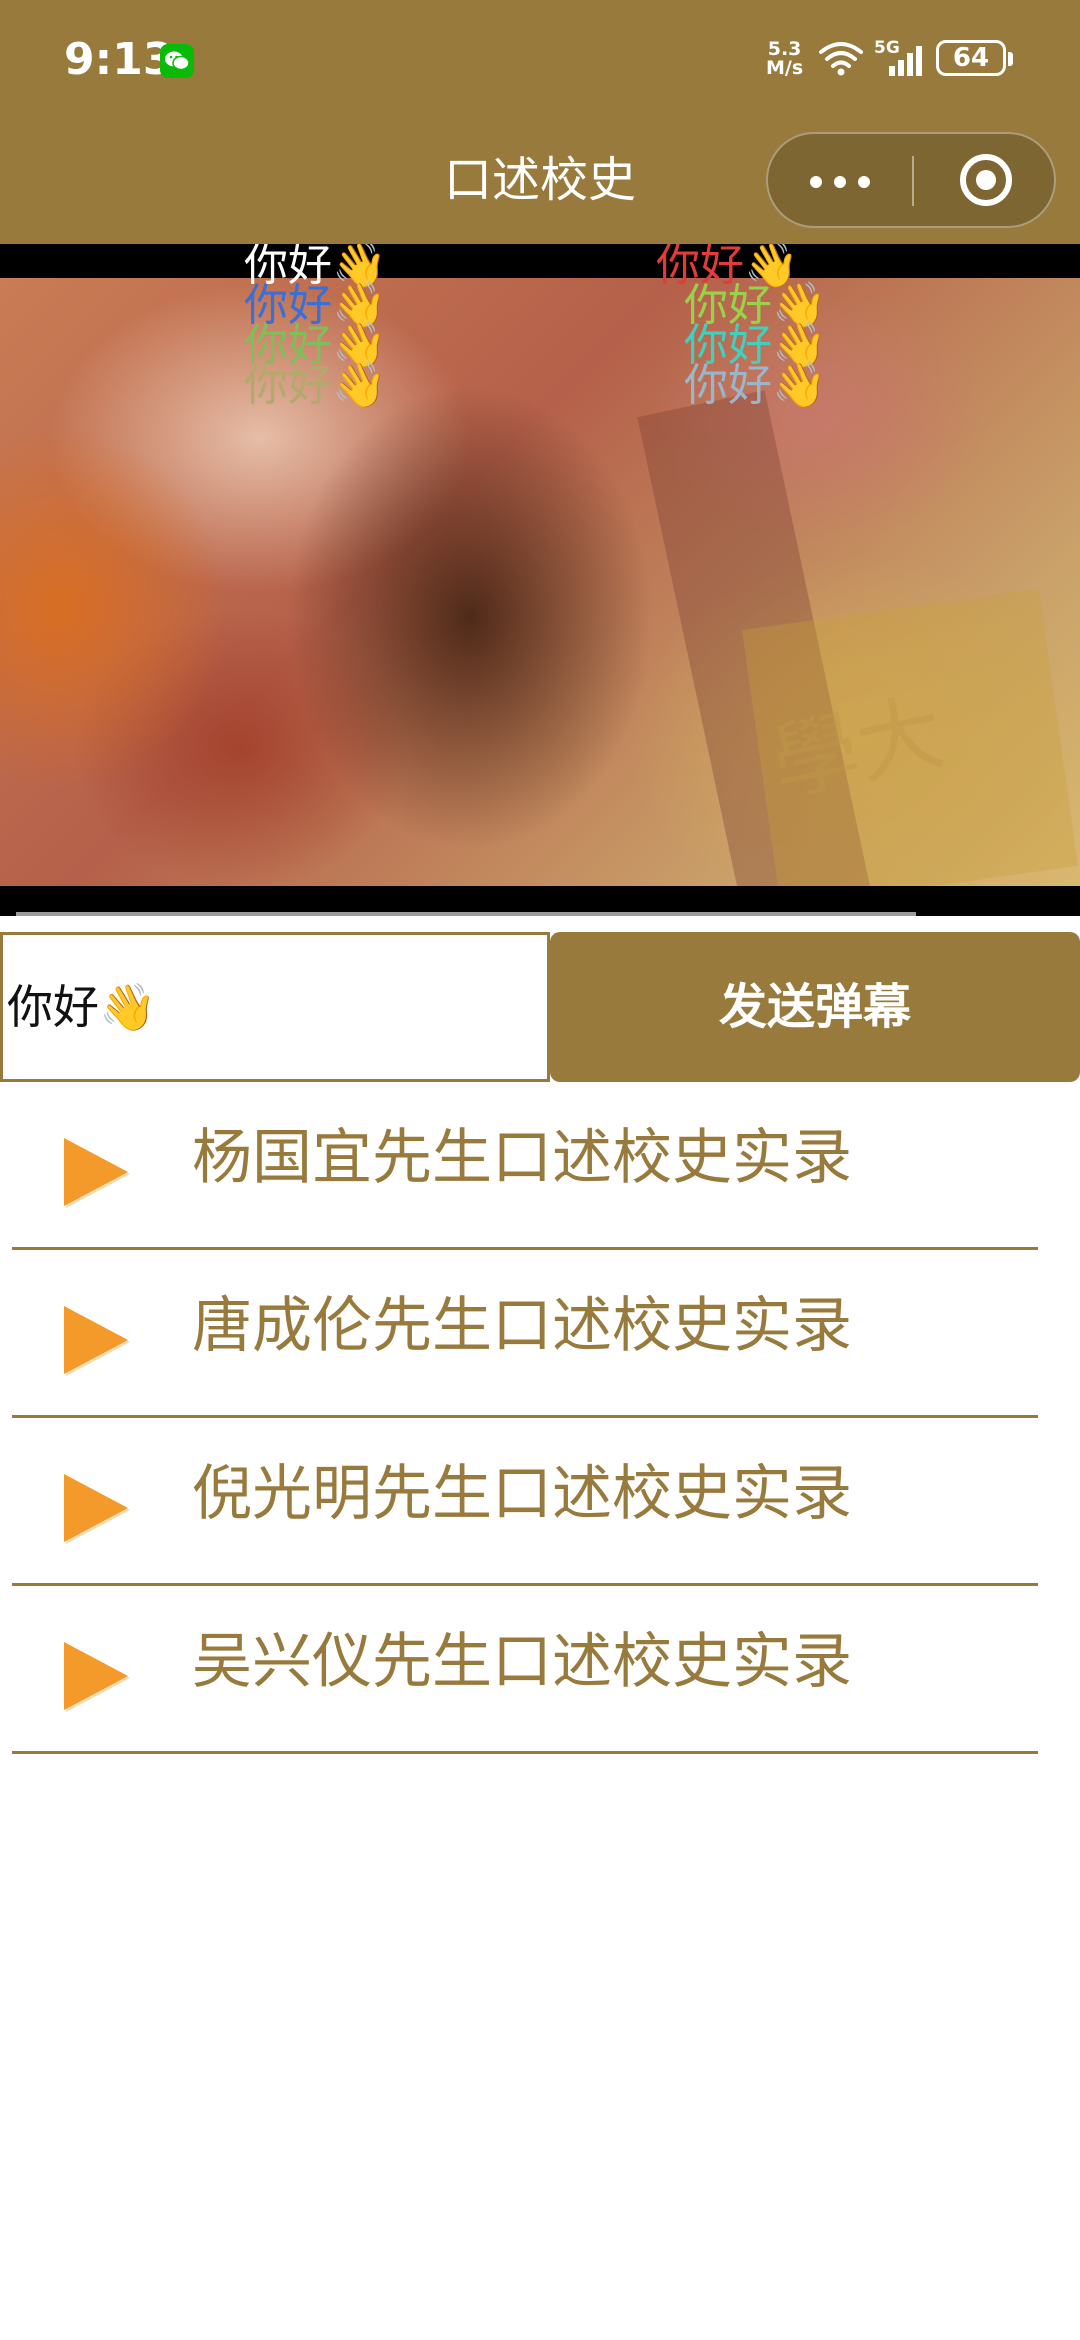 Image resolution: width=1080 pixels, height=2340 pixels. I want to click on wechat-icon, so click(177, 61).